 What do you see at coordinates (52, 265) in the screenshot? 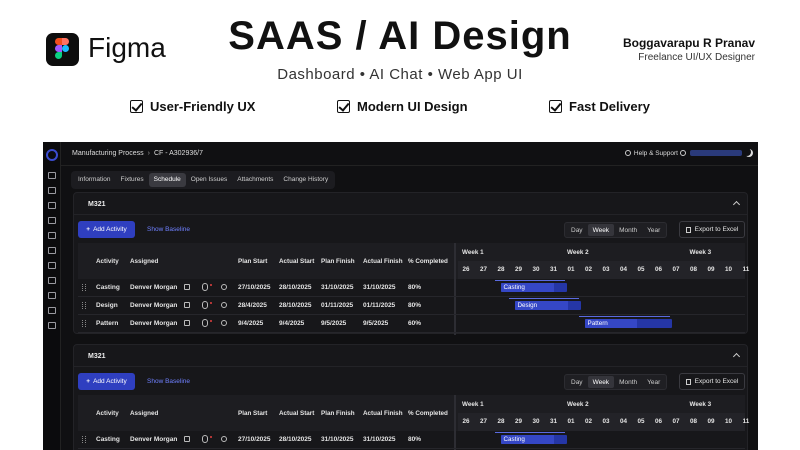
I see `trend-icon` at bounding box center [52, 265].